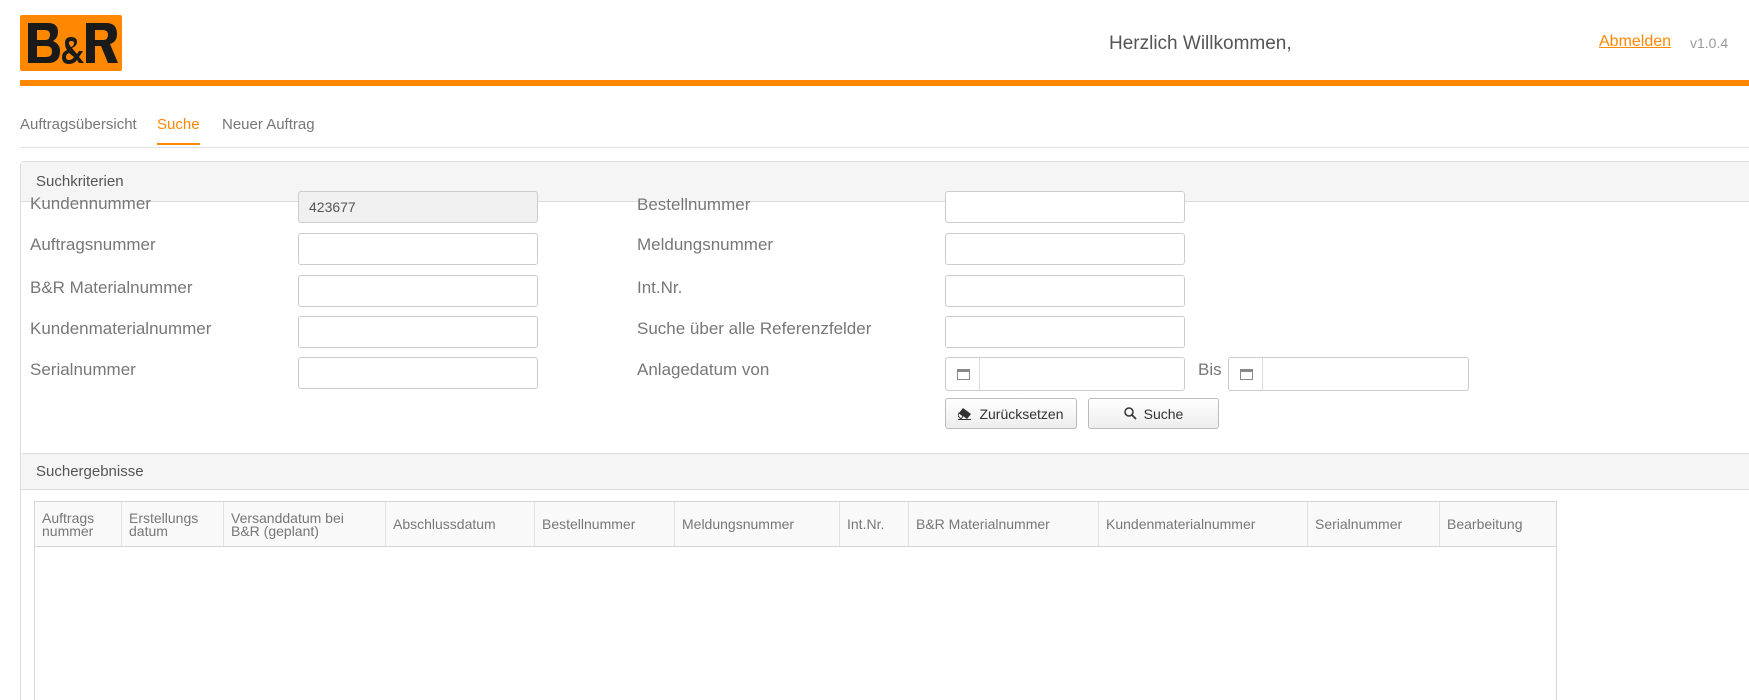 This screenshot has width=1749, height=700. What do you see at coordinates (172, 524) in the screenshot?
I see `column-header-creation-date: Erstellungs datum` at bounding box center [172, 524].